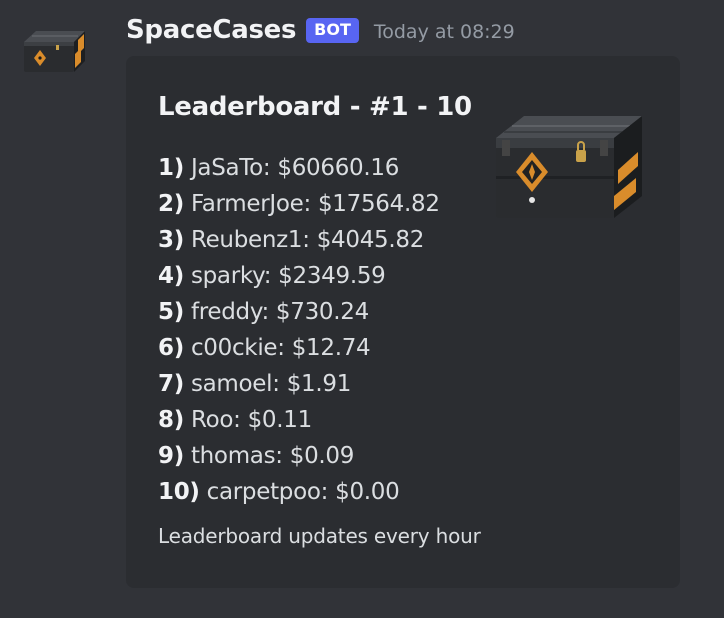  What do you see at coordinates (288, 276) in the screenshot?
I see `entry-text: sparky: $2349.59` at bounding box center [288, 276].